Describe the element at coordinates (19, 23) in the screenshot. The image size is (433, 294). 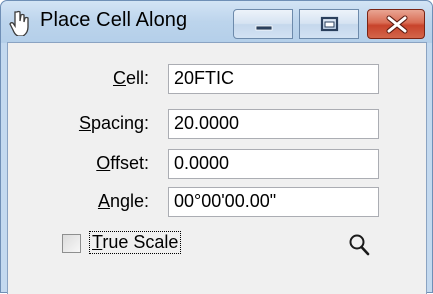
I see `hand-cursor-icon` at that location.